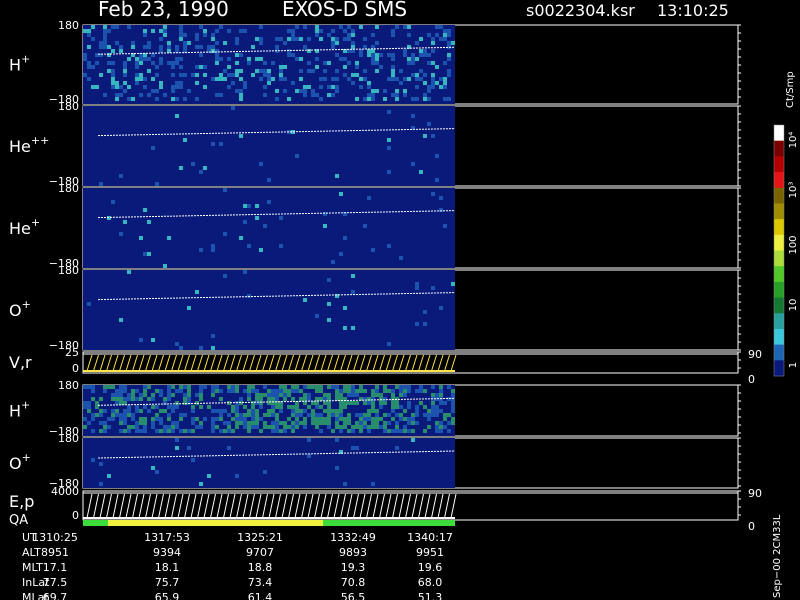 The image size is (800, 600). I want to click on right-axis-min: 0, so click(751, 526).